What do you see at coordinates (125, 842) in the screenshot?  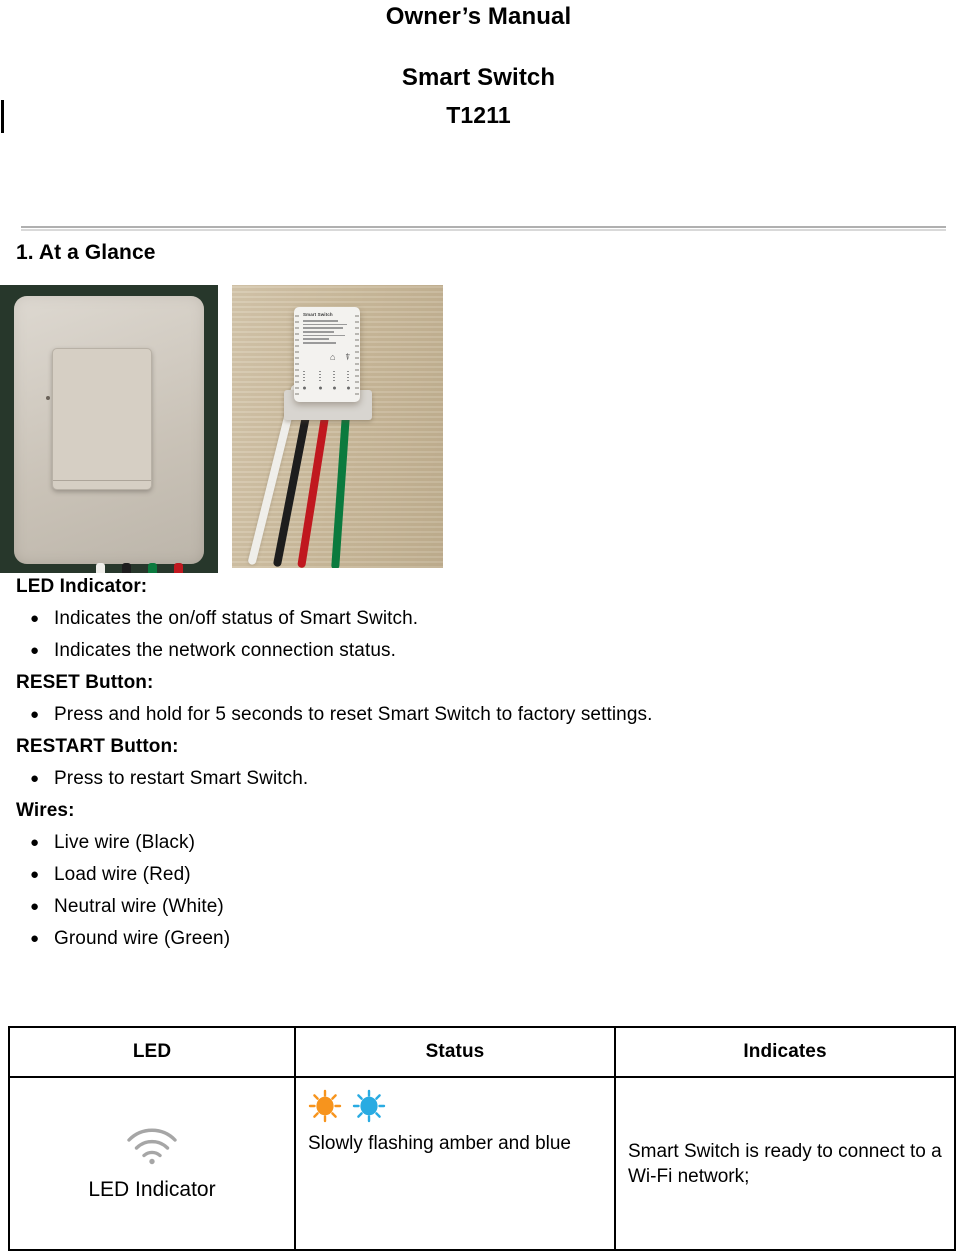 I see `feature-item-text: Live wire (Black)` at bounding box center [125, 842].